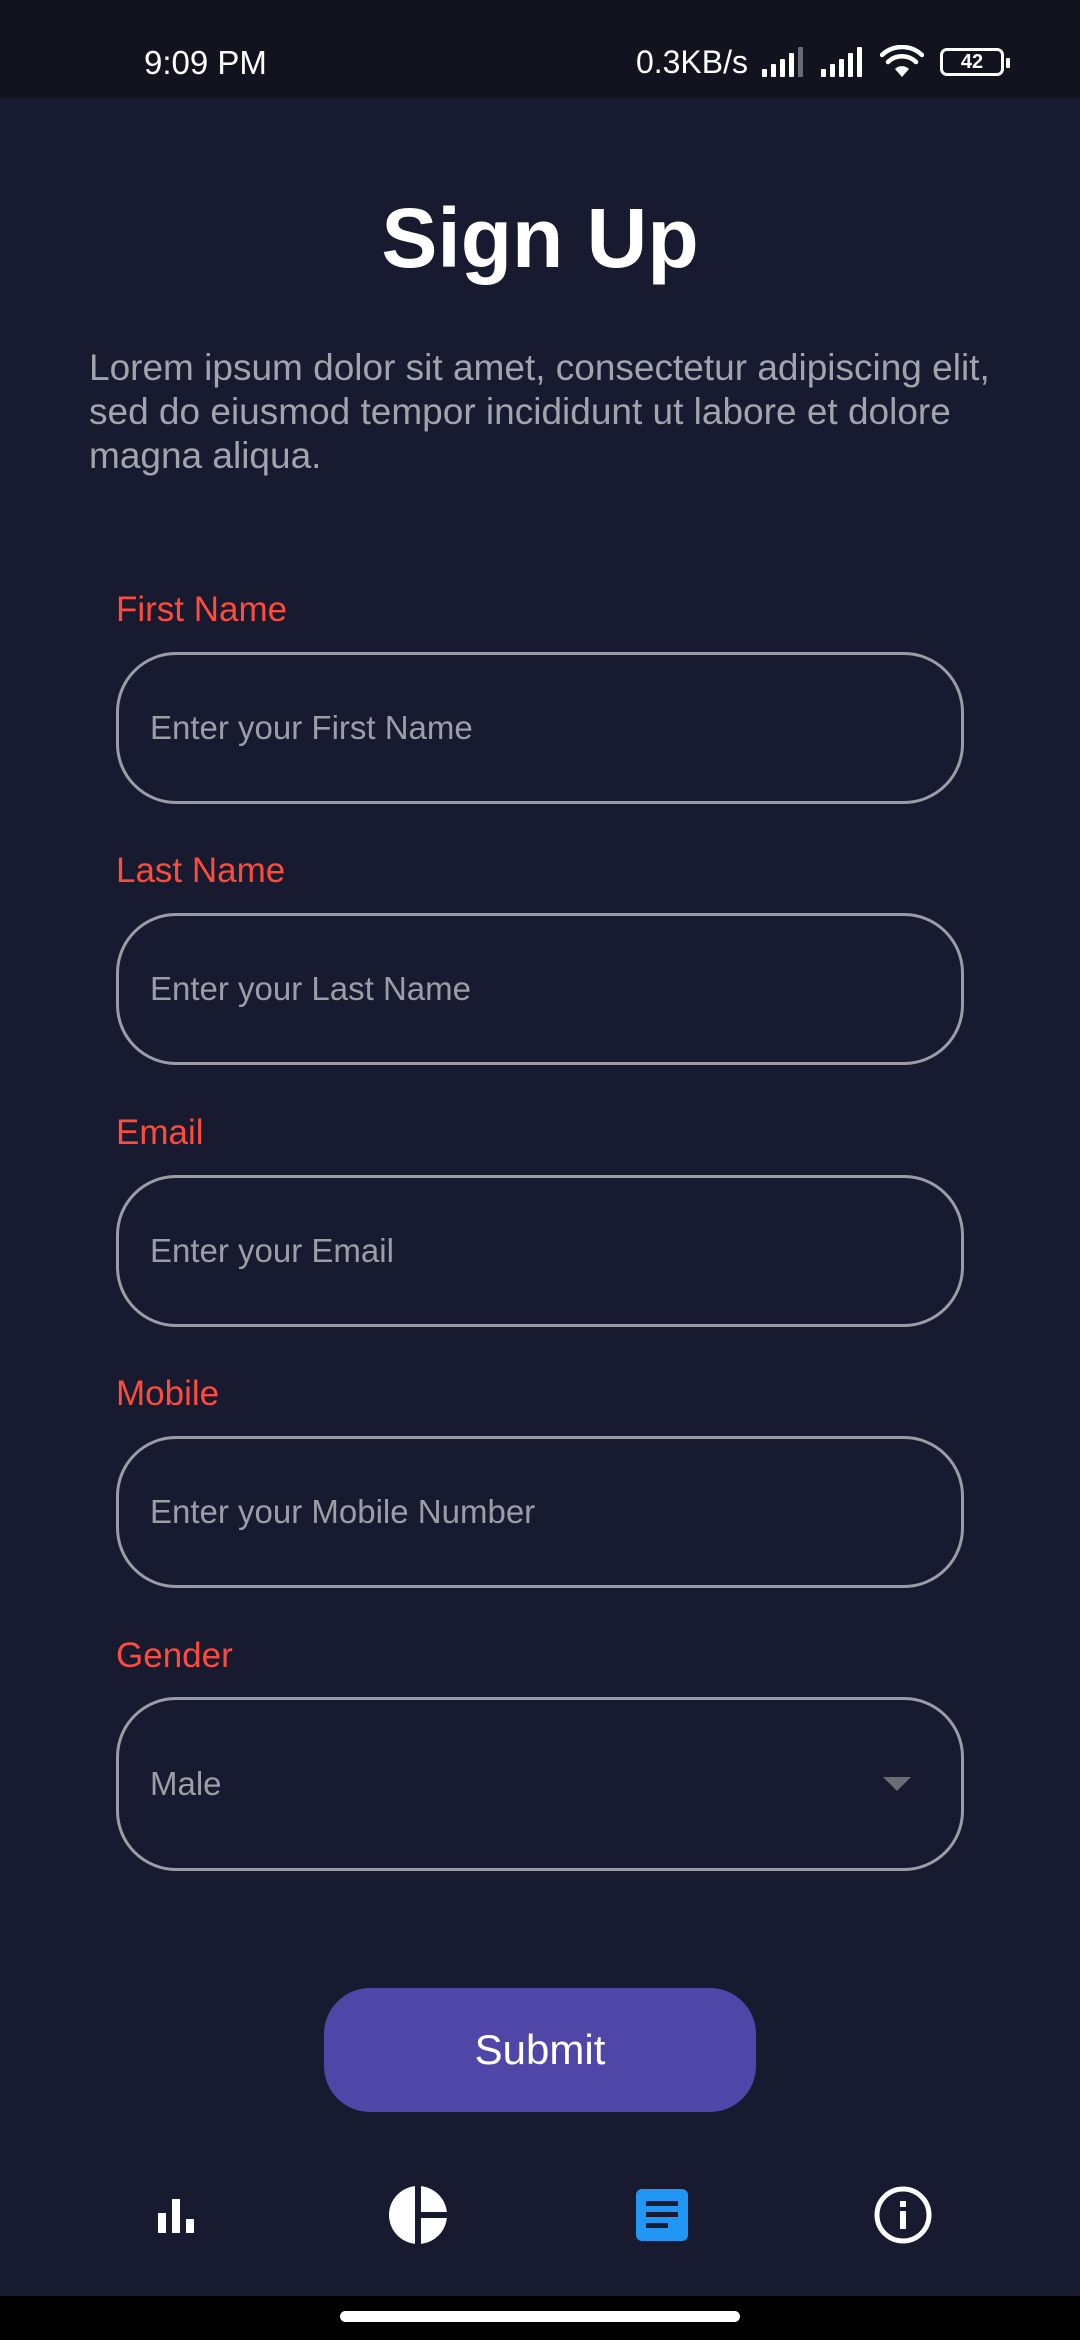  What do you see at coordinates (540, 238) in the screenshot?
I see `page-title: Sign Up` at bounding box center [540, 238].